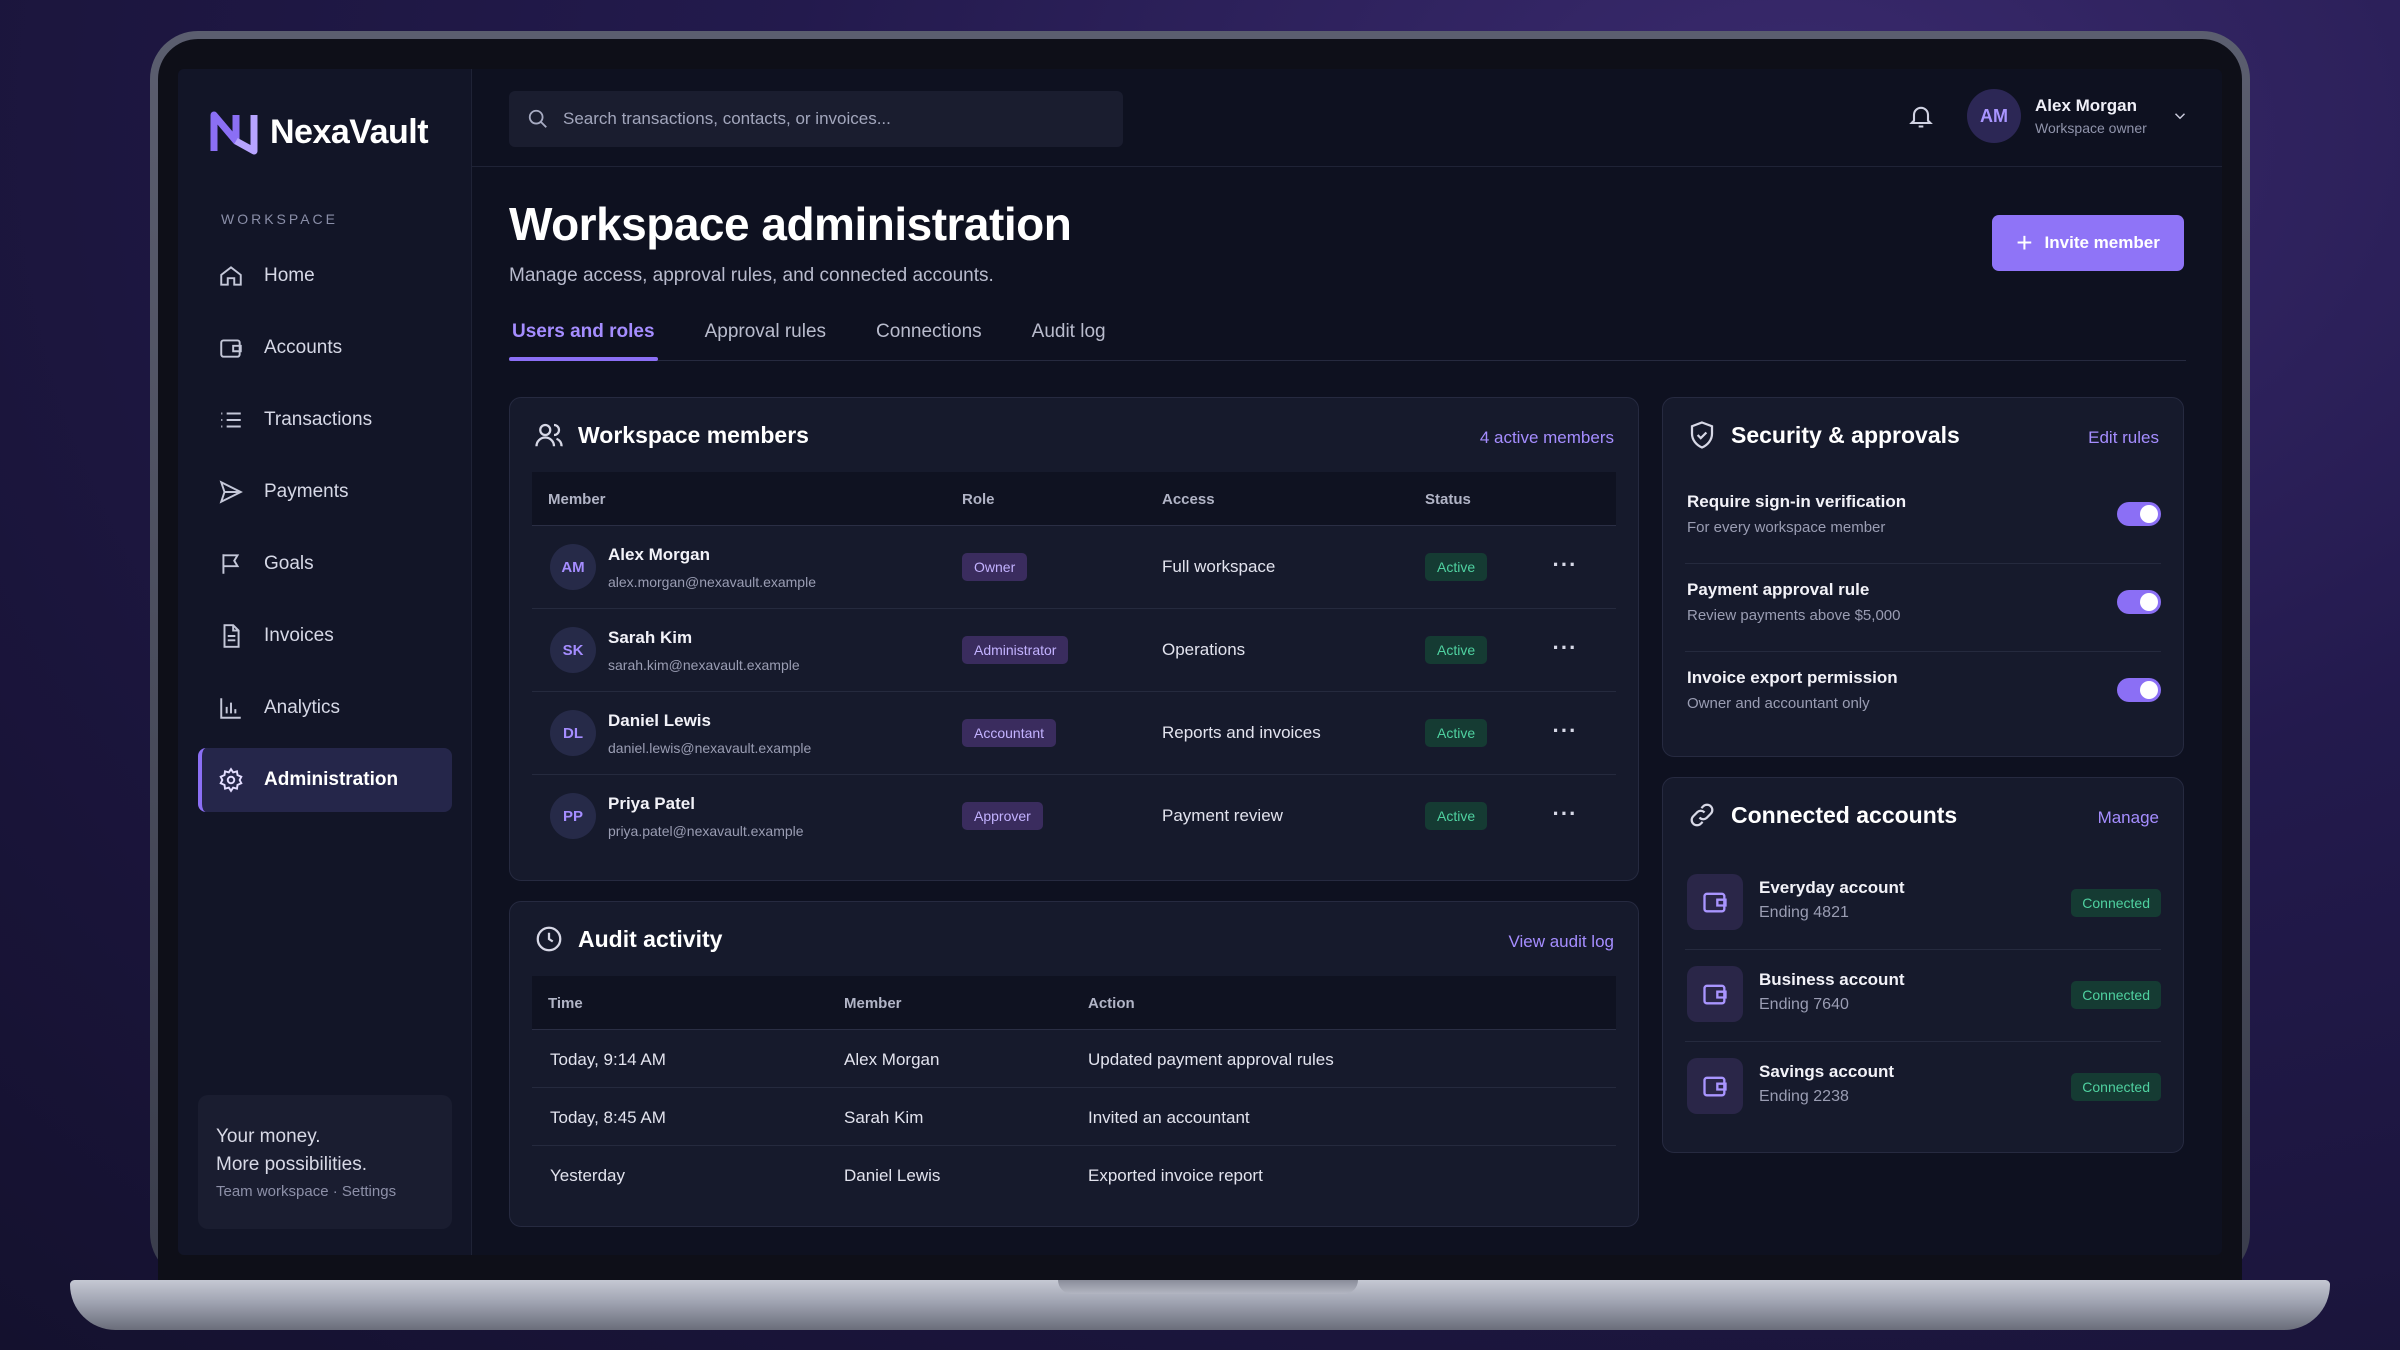 This screenshot has width=2400, height=1350. What do you see at coordinates (978, 499) in the screenshot?
I see `column-header: Role` at bounding box center [978, 499].